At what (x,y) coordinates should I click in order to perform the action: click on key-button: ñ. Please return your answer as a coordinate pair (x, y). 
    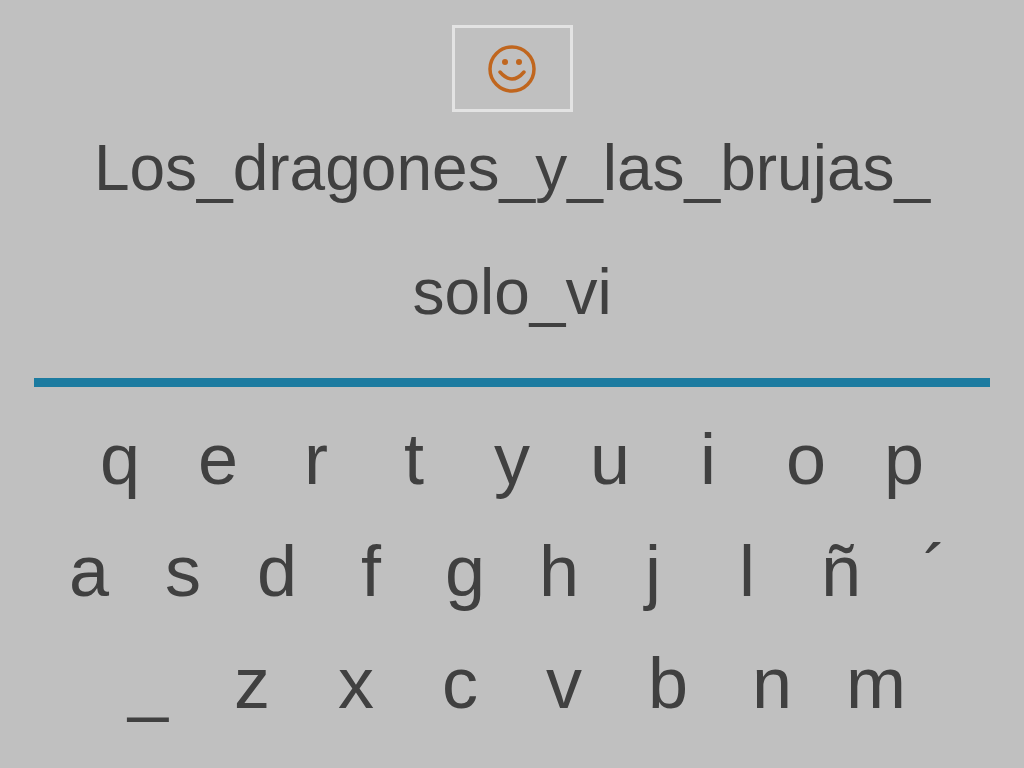
    Looking at the image, I should click on (841, 571).